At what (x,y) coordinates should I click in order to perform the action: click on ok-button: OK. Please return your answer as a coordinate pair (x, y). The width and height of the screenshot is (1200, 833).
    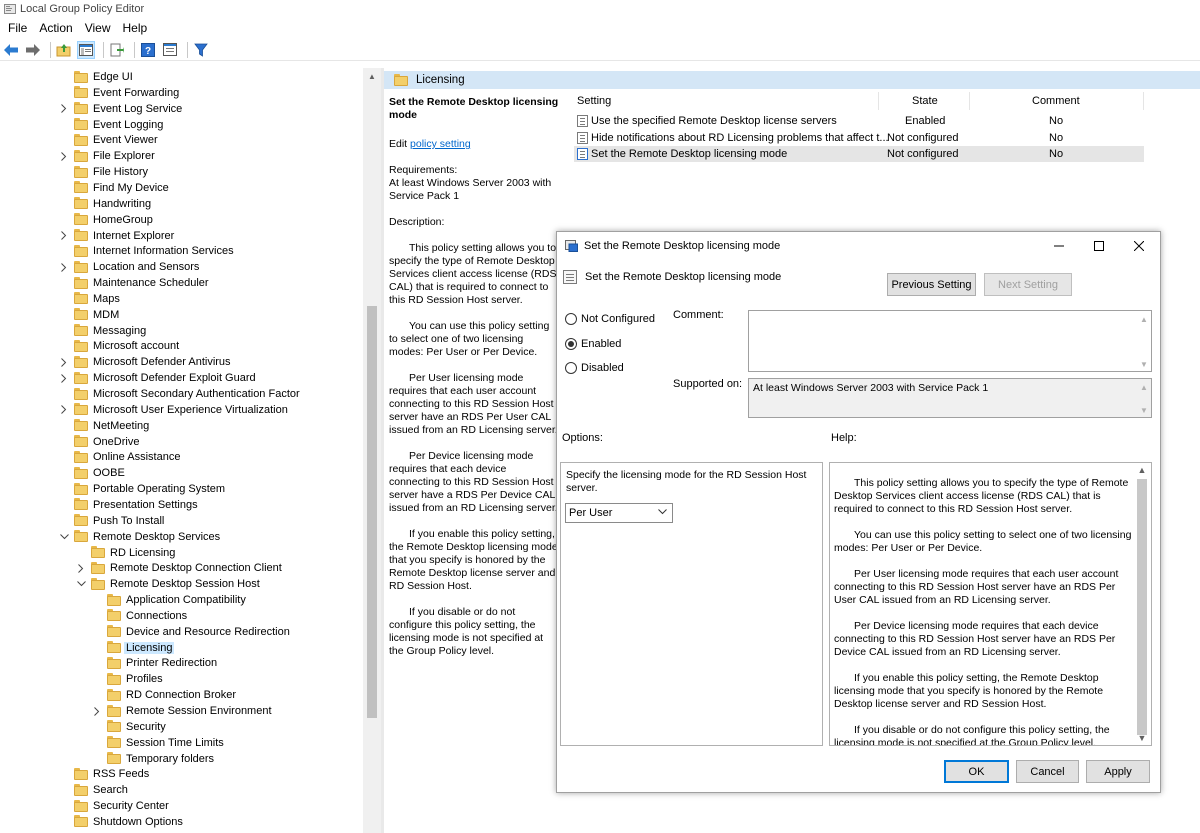
    Looking at the image, I should click on (976, 771).